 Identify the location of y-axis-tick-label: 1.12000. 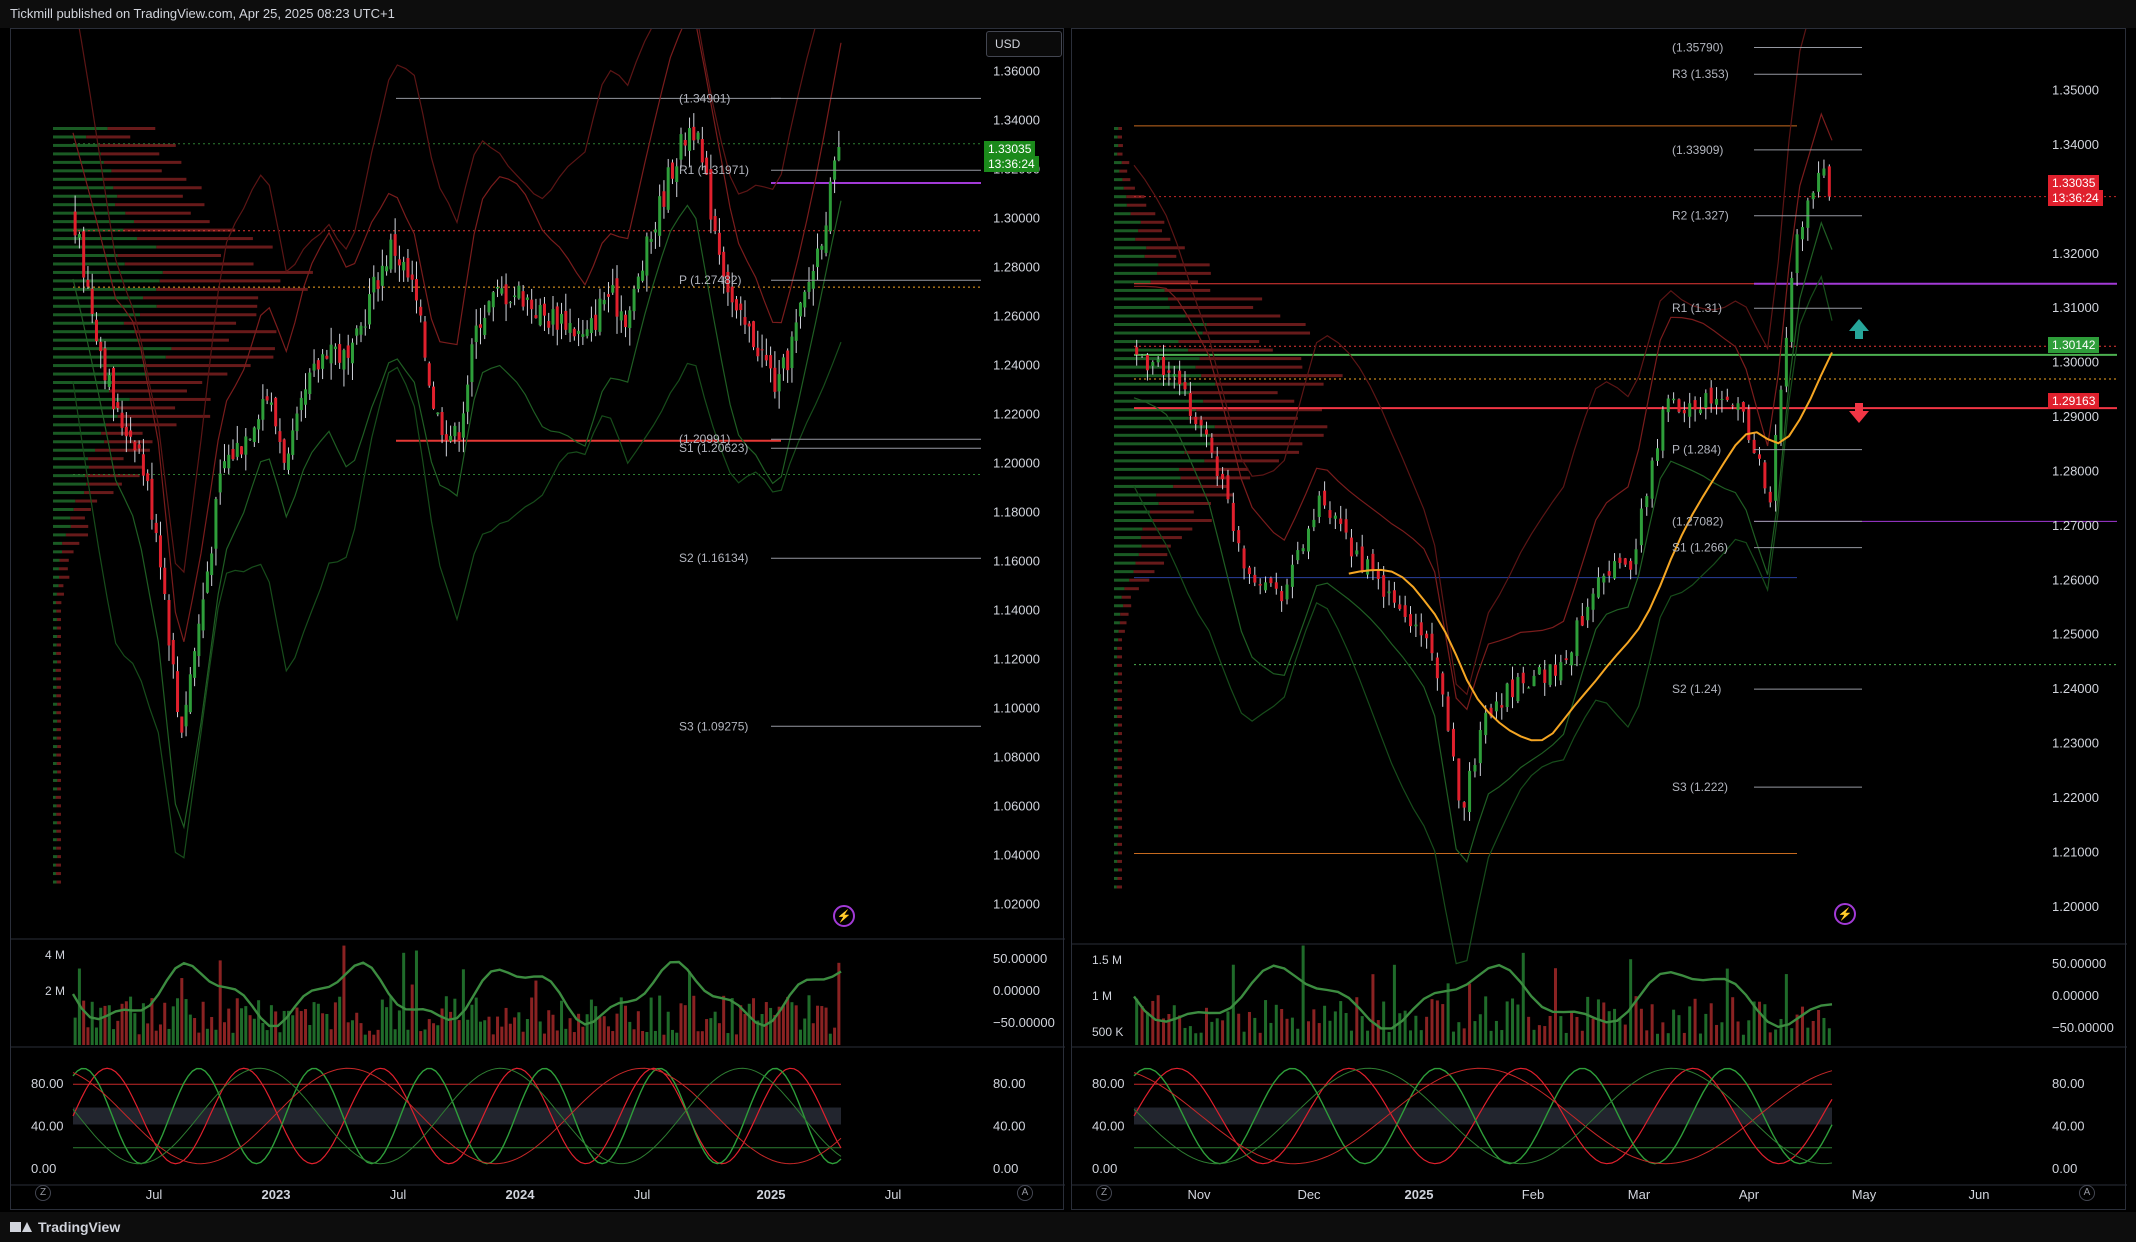
(1016, 659).